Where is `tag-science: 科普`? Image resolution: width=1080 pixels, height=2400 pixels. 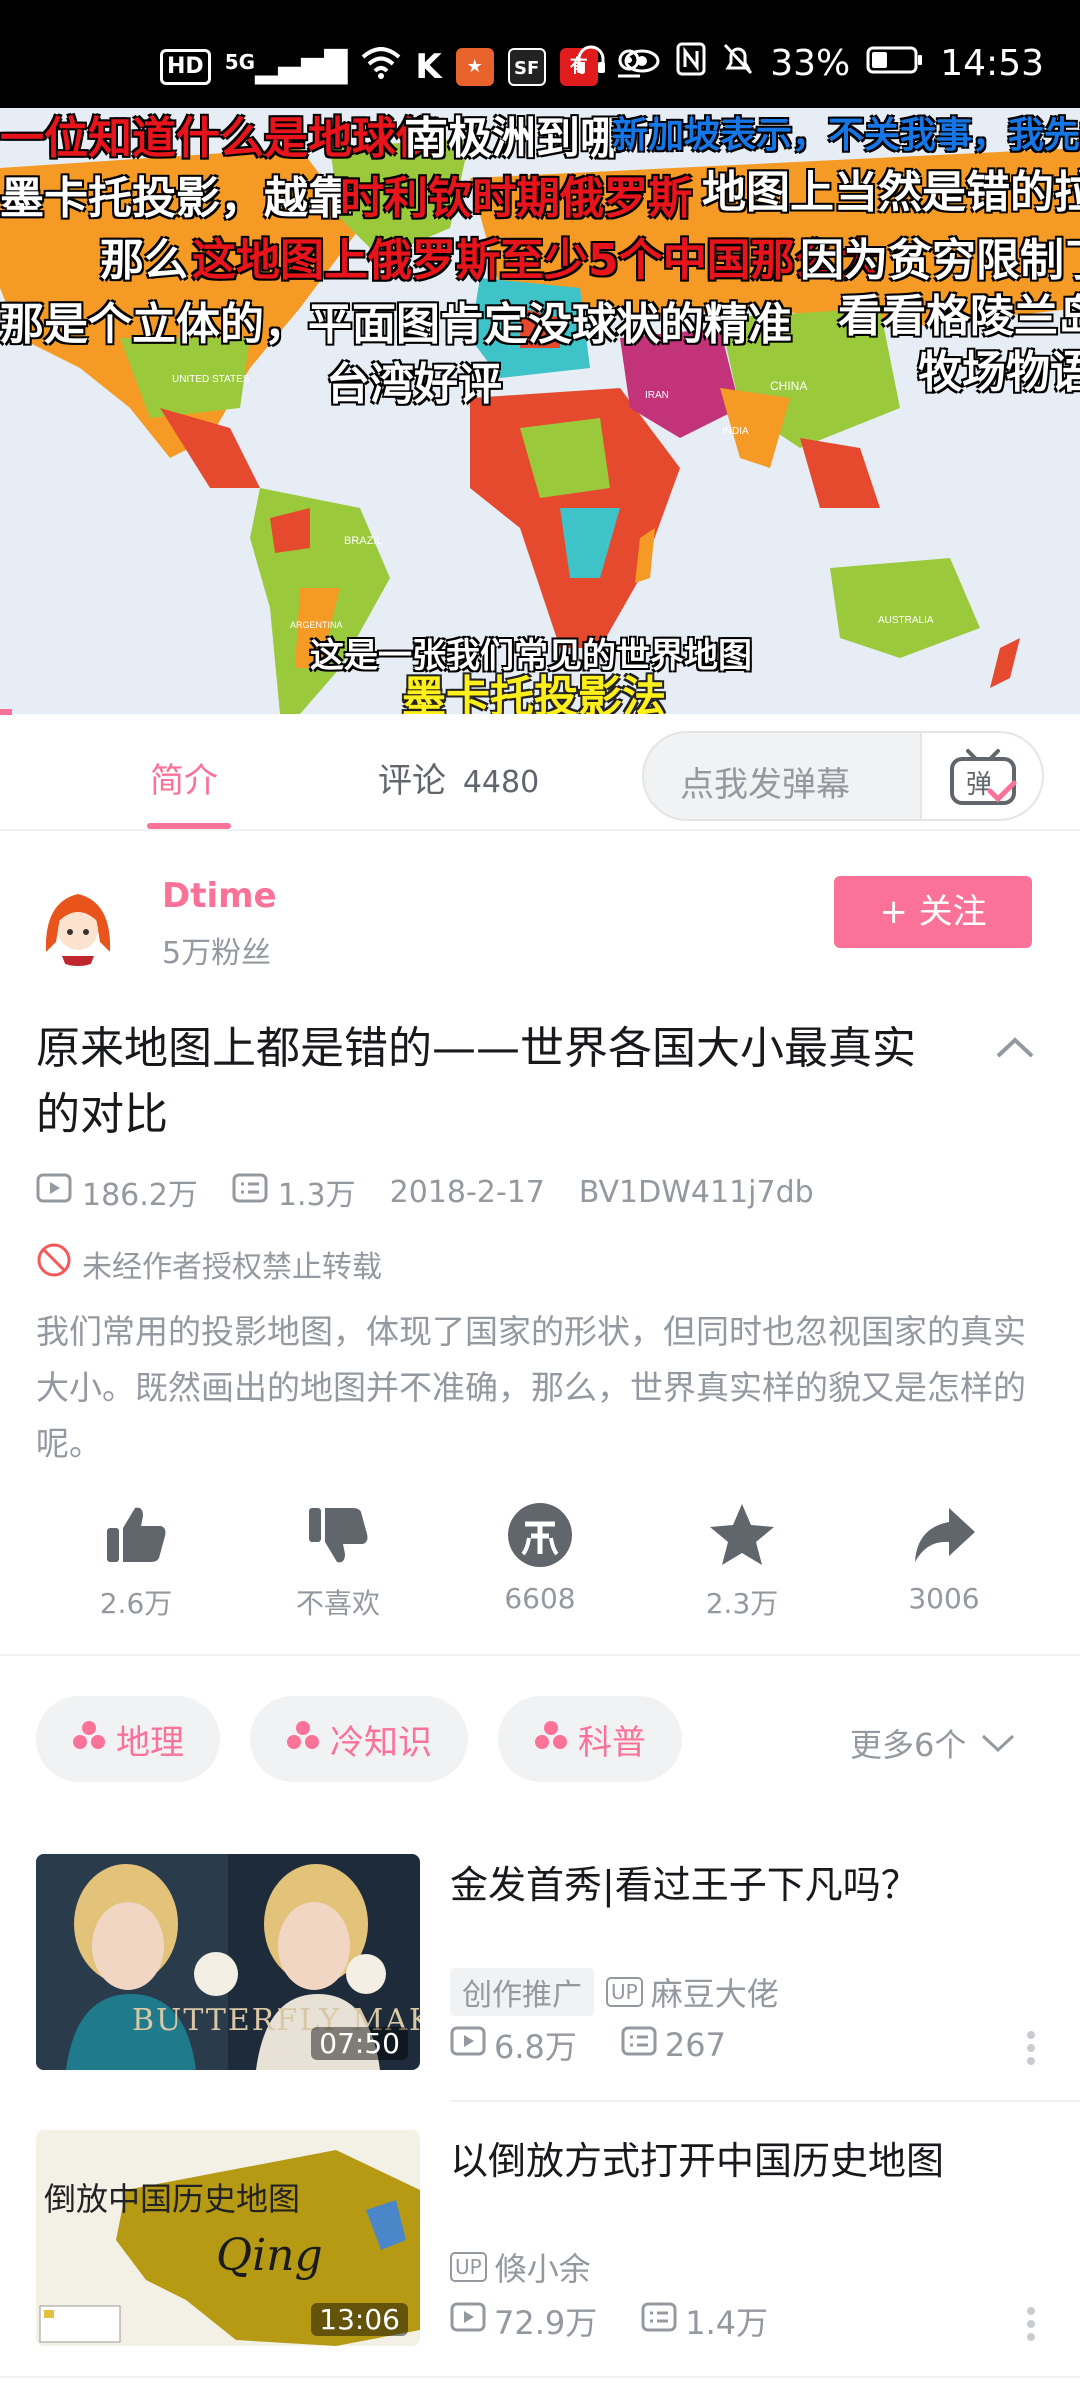
tag-science: 科普 is located at coordinates (590, 1739).